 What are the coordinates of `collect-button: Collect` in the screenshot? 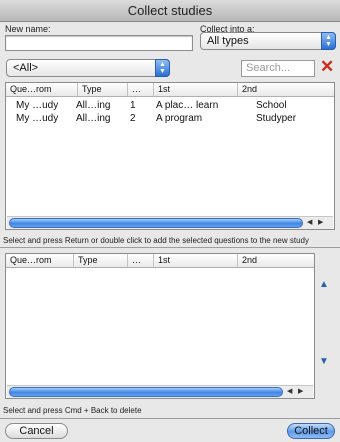 It's located at (311, 431).